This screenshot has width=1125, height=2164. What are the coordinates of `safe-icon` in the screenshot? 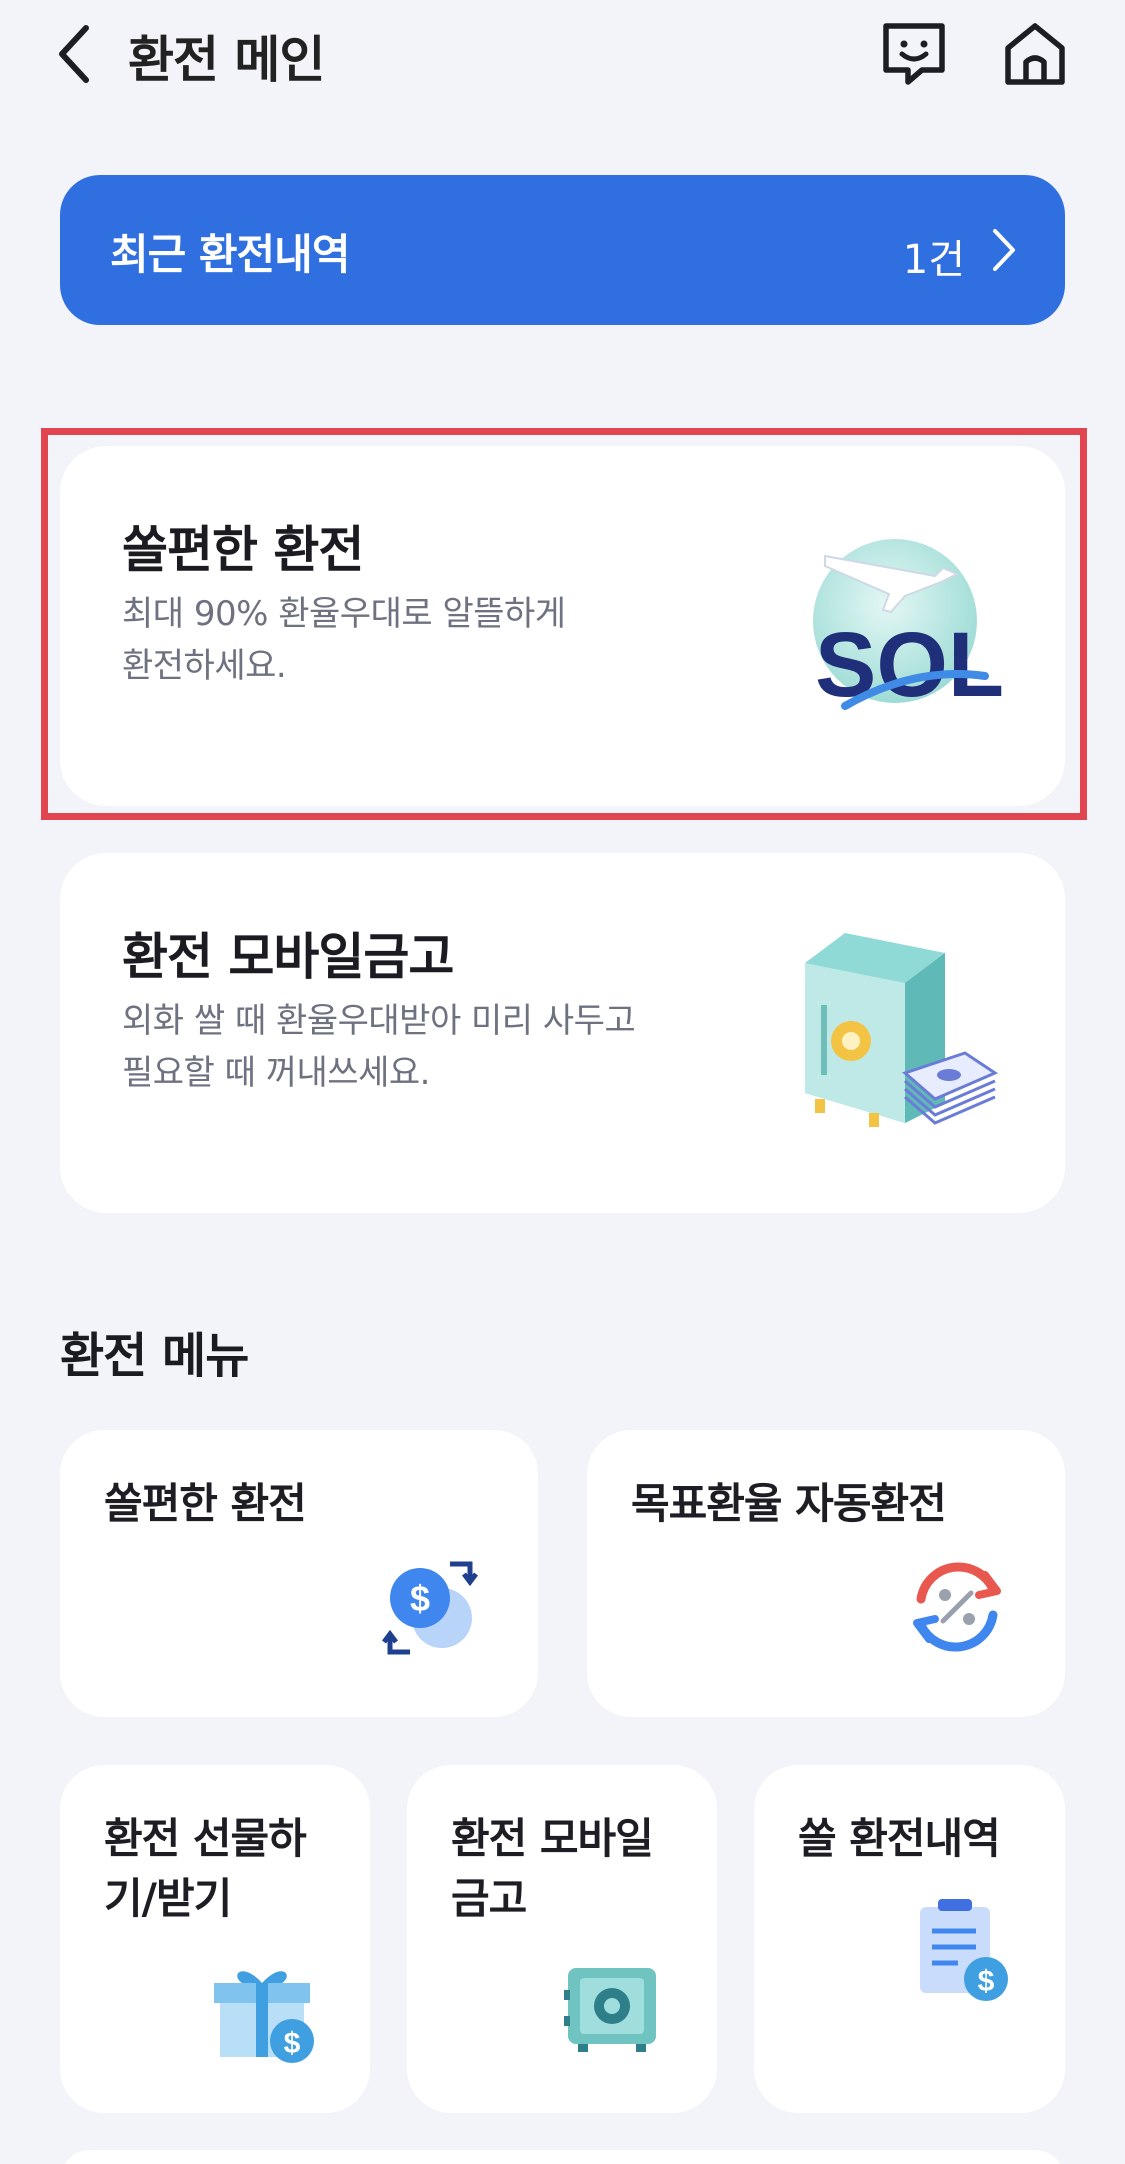 It's located at (902, 1030).